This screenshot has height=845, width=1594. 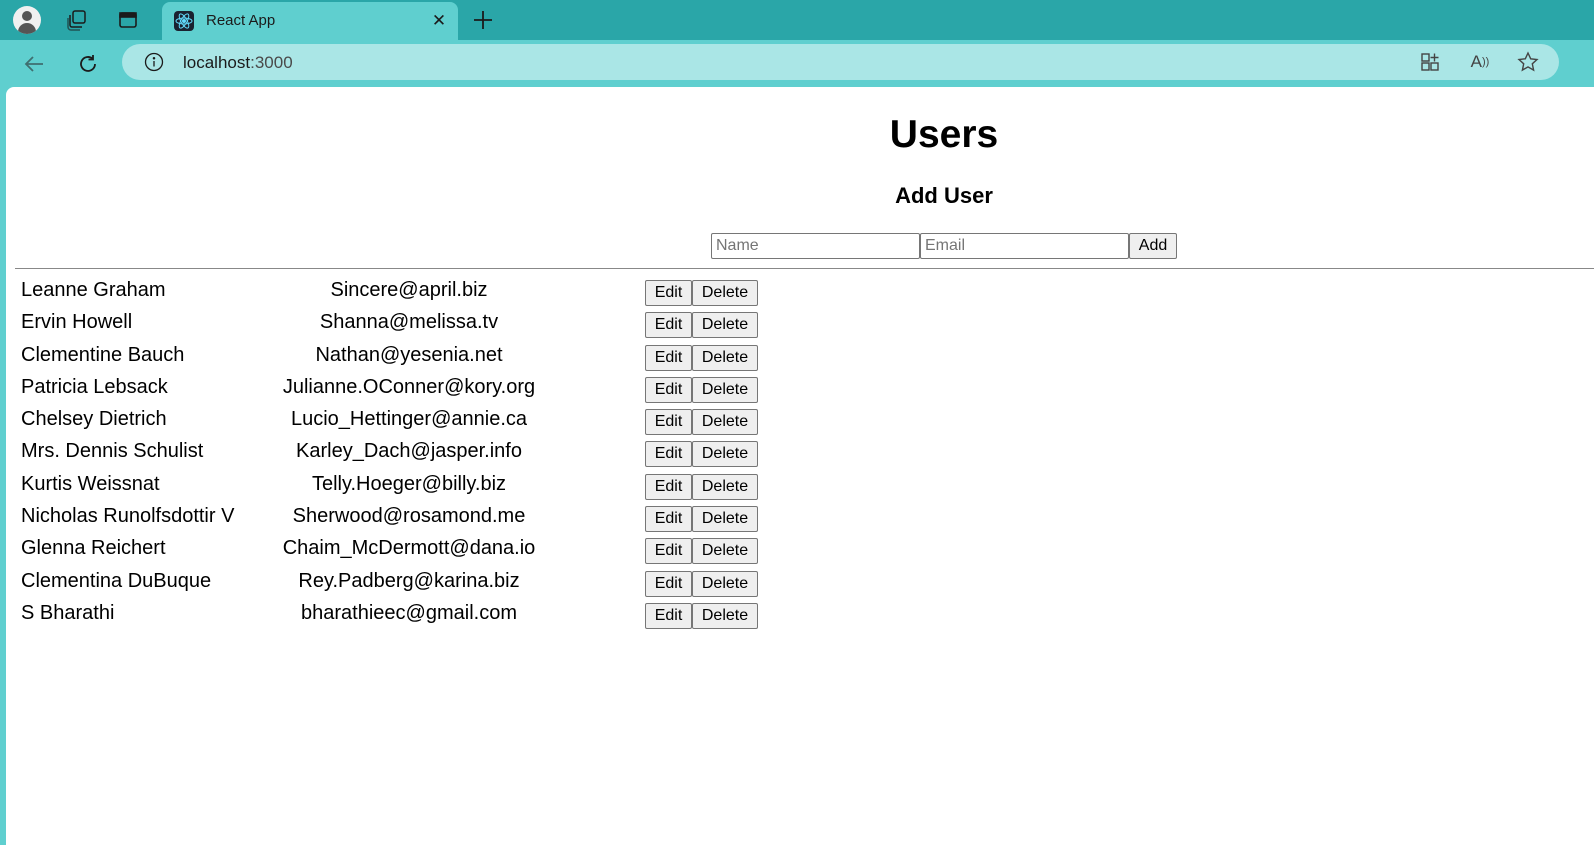 I want to click on user-name: Nicholas Runolfsdottir V, so click(x=128, y=516).